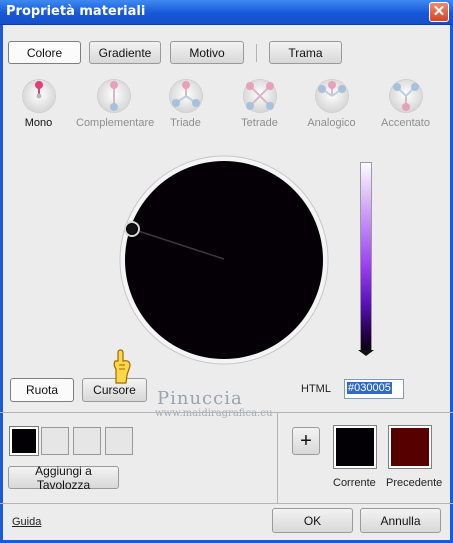  I want to click on harmony-triade: Triade, so click(185, 104).